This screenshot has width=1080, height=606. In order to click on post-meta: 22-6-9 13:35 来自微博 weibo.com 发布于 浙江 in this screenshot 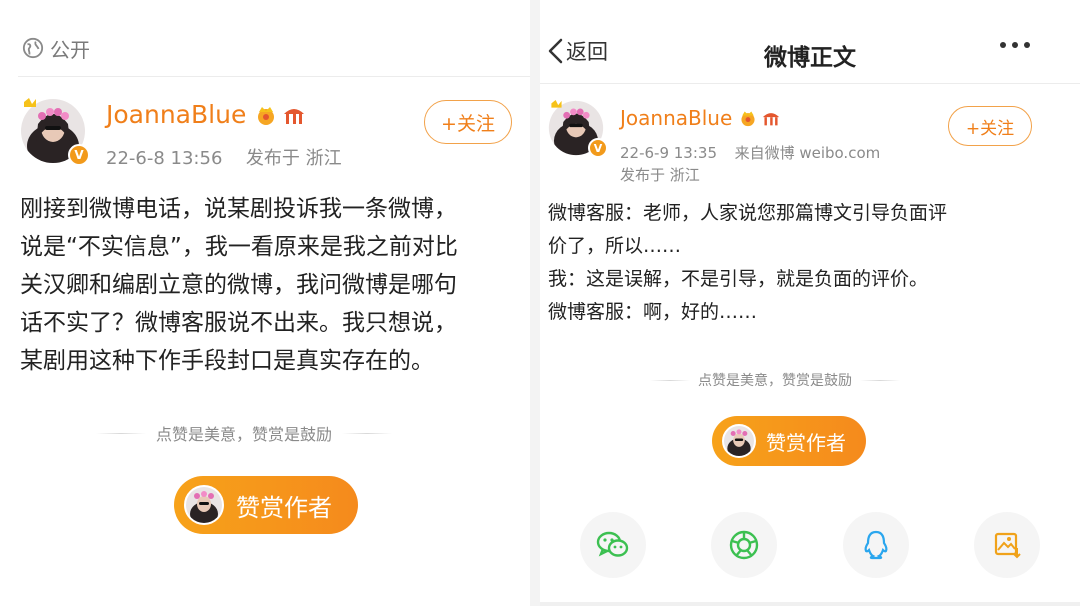, I will do `click(750, 164)`.